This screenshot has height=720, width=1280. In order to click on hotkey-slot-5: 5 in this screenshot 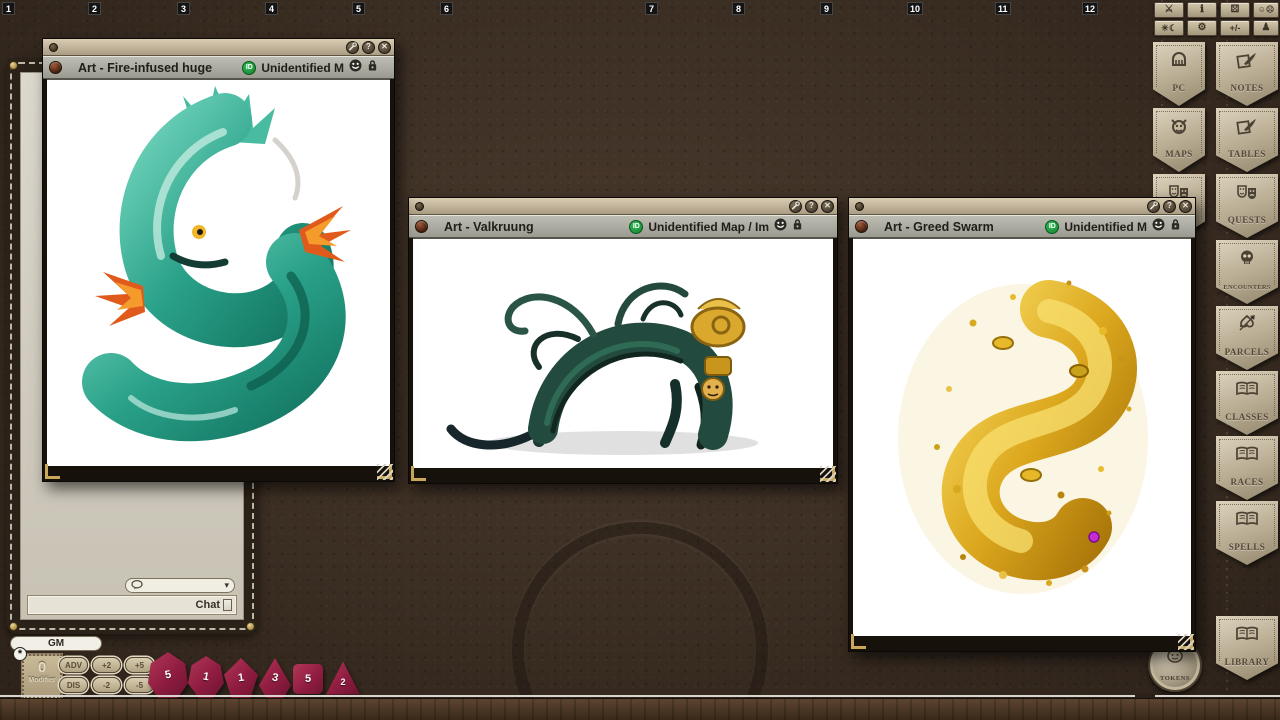, I will do `click(358, 8)`.